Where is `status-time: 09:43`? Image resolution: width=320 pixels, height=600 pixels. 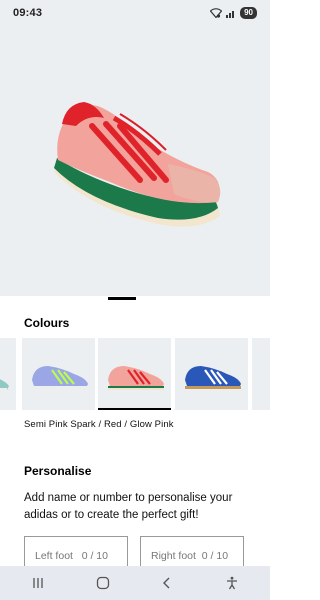 status-time: 09:43 is located at coordinates (28, 13).